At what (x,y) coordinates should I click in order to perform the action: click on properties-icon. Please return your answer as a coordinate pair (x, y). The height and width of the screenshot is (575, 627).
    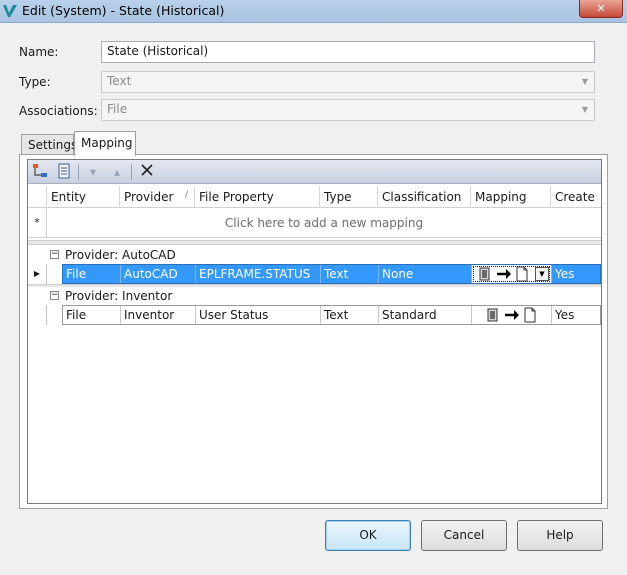
    Looking at the image, I should click on (64, 171).